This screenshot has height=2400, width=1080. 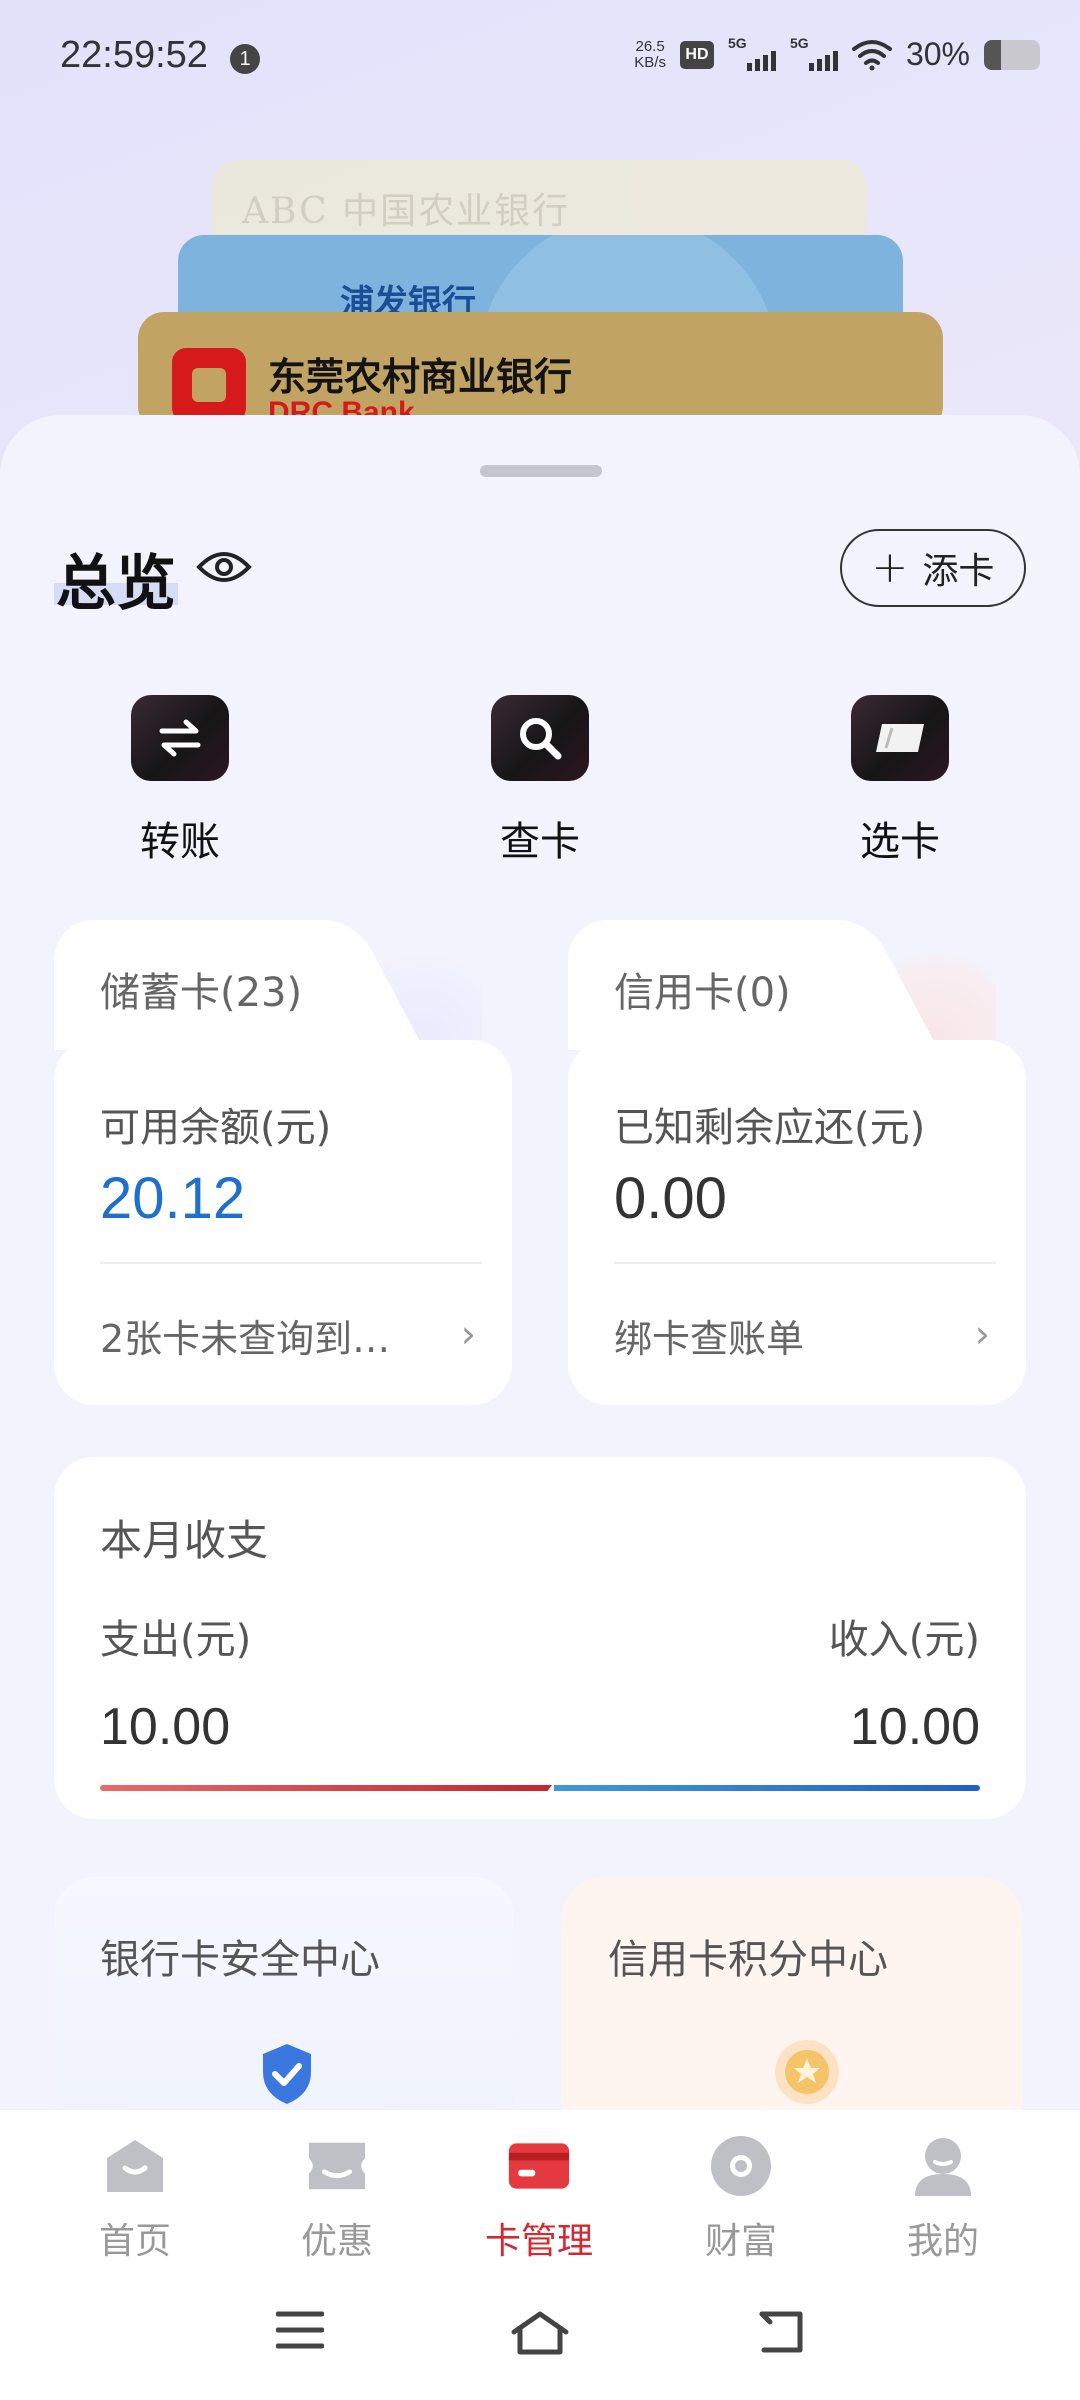 What do you see at coordinates (807, 2074) in the screenshot?
I see `star-coin-icon` at bounding box center [807, 2074].